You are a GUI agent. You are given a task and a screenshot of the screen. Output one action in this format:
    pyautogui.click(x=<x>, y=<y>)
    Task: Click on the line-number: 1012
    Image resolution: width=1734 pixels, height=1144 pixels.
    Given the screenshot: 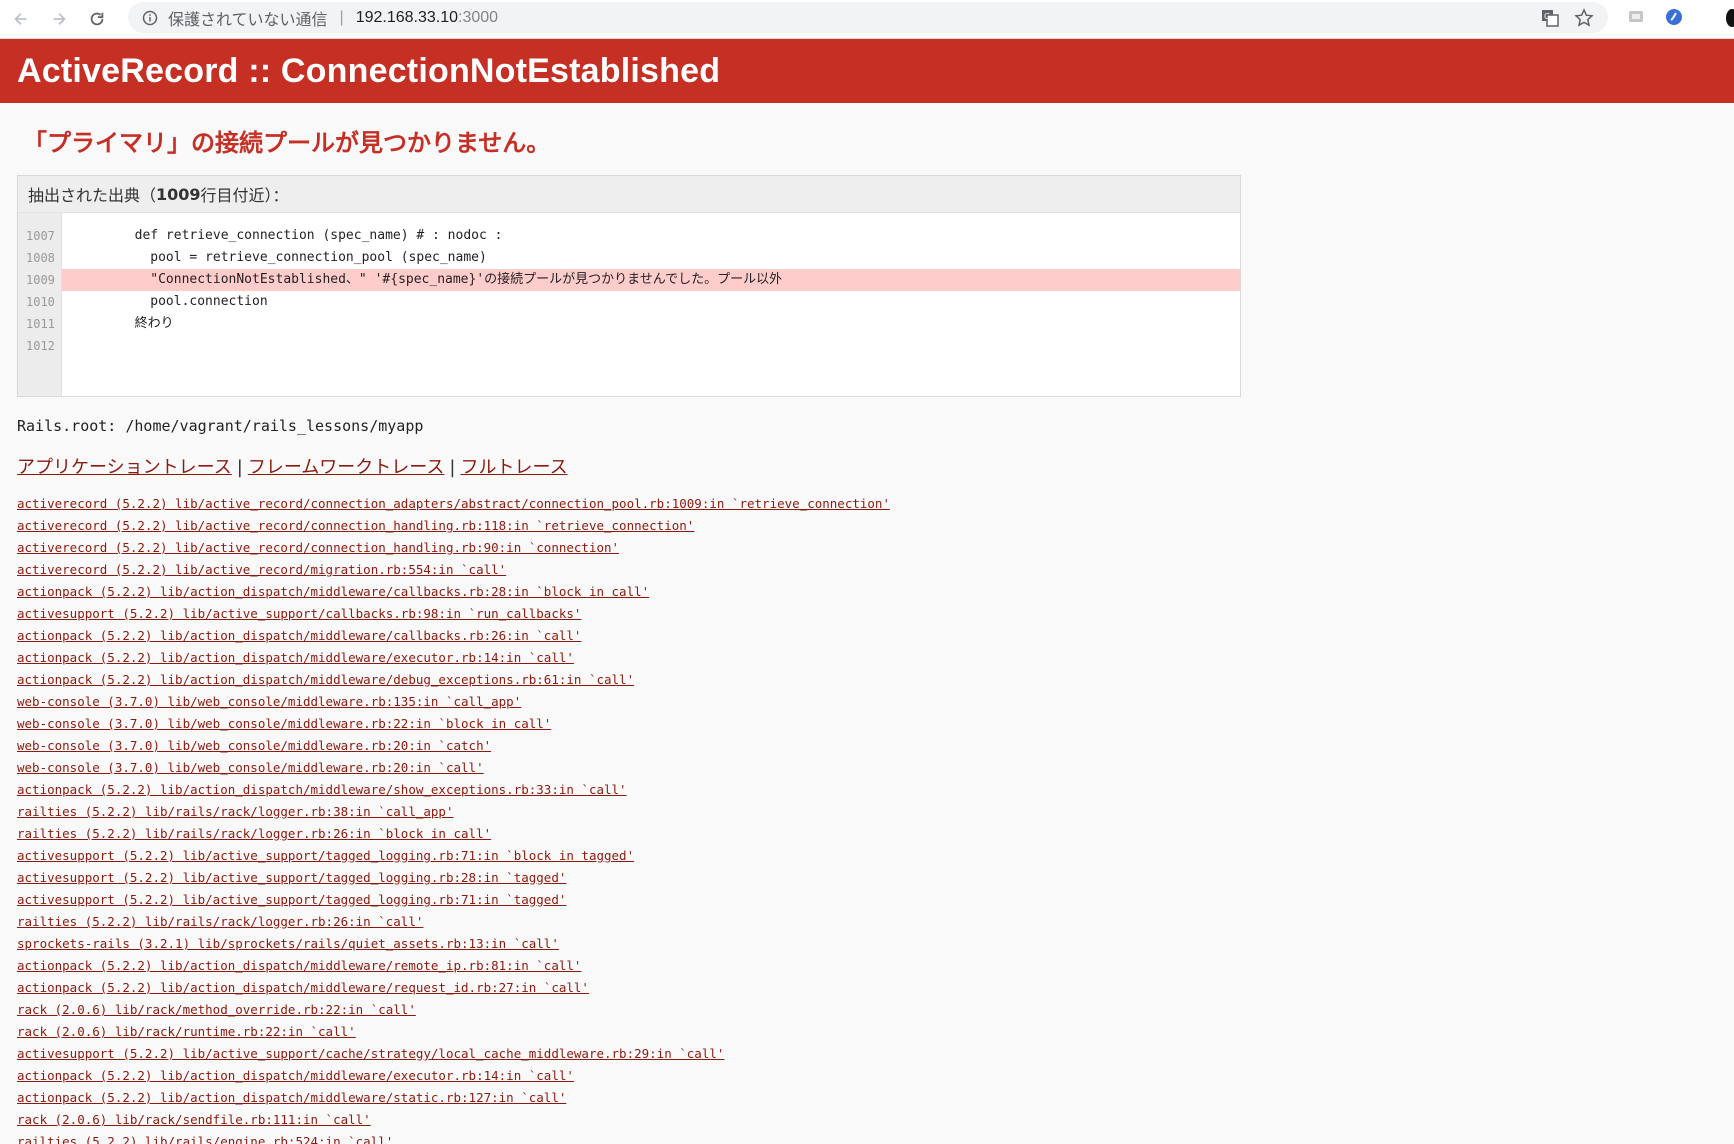 What is the action you would take?
    pyautogui.click(x=40, y=346)
    